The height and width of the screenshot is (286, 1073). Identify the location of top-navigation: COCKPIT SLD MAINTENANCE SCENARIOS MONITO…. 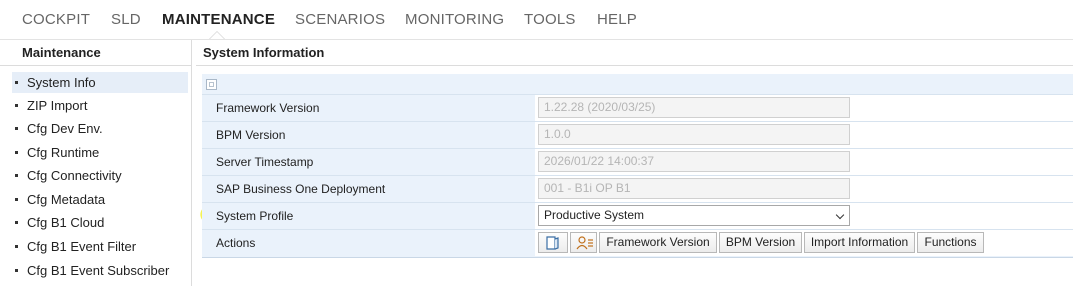
(536, 20).